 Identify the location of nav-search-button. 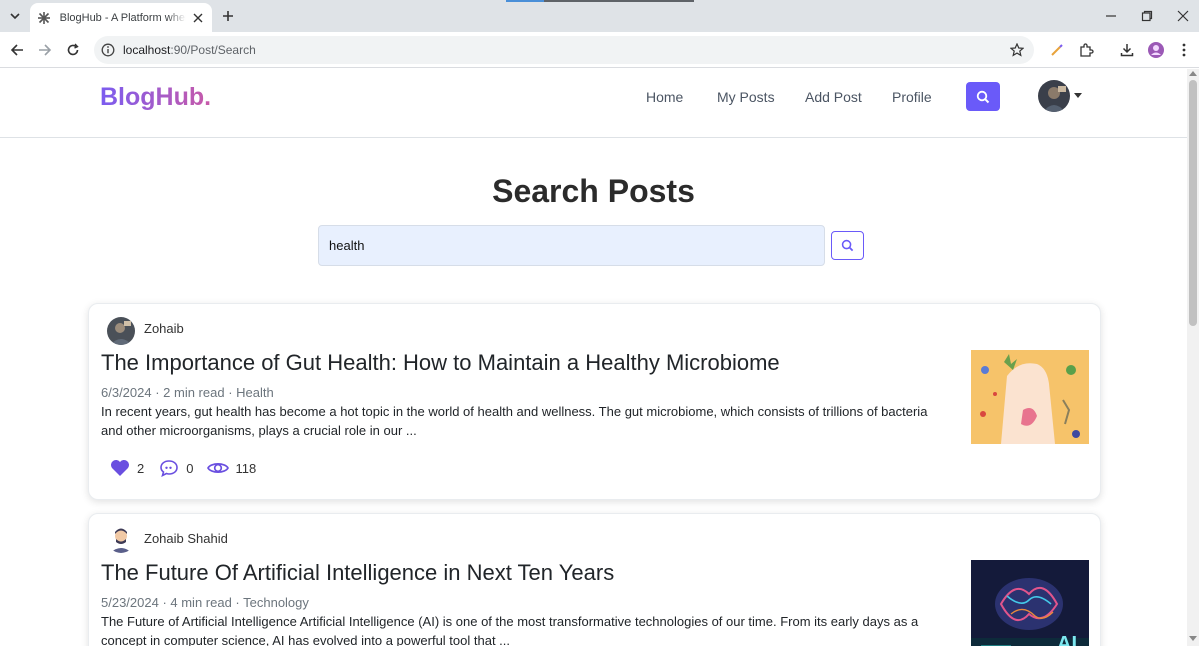
(983, 96).